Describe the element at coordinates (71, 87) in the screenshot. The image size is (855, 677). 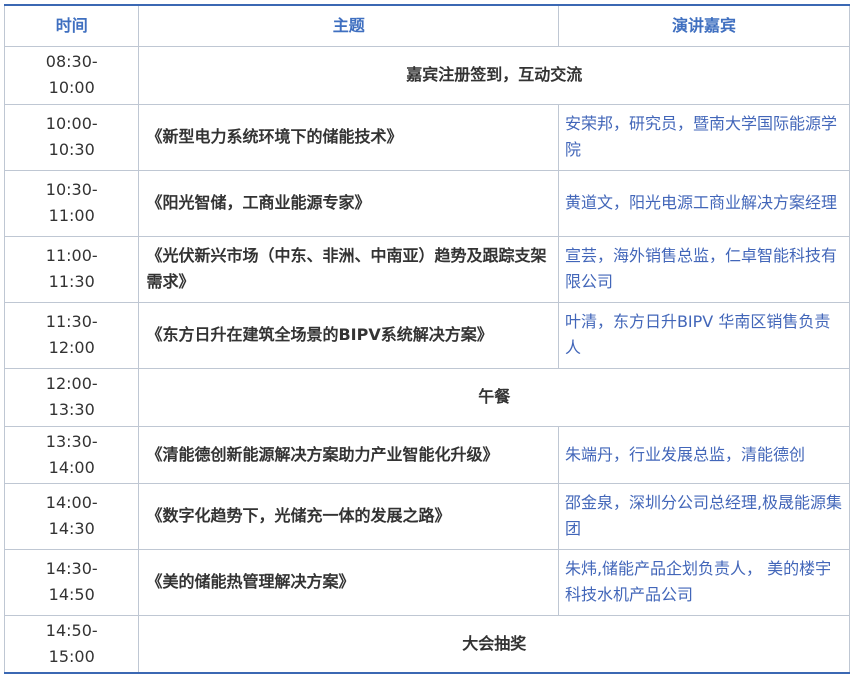
I see `time-end: 10:00` at that location.